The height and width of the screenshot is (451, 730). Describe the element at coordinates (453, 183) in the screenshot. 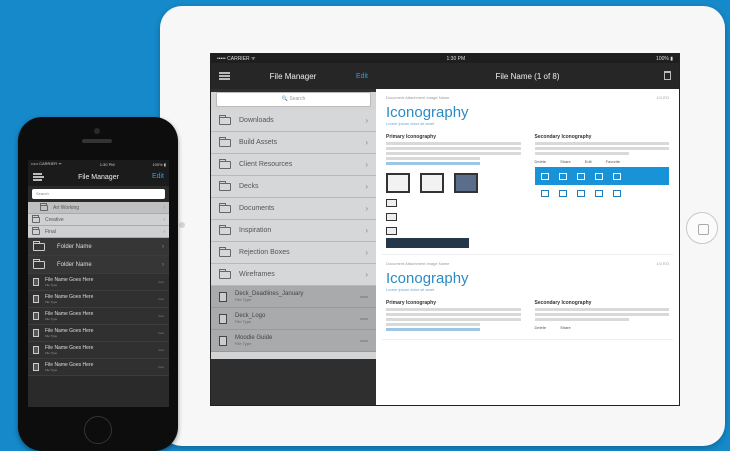

I see `large-icons-row` at that location.